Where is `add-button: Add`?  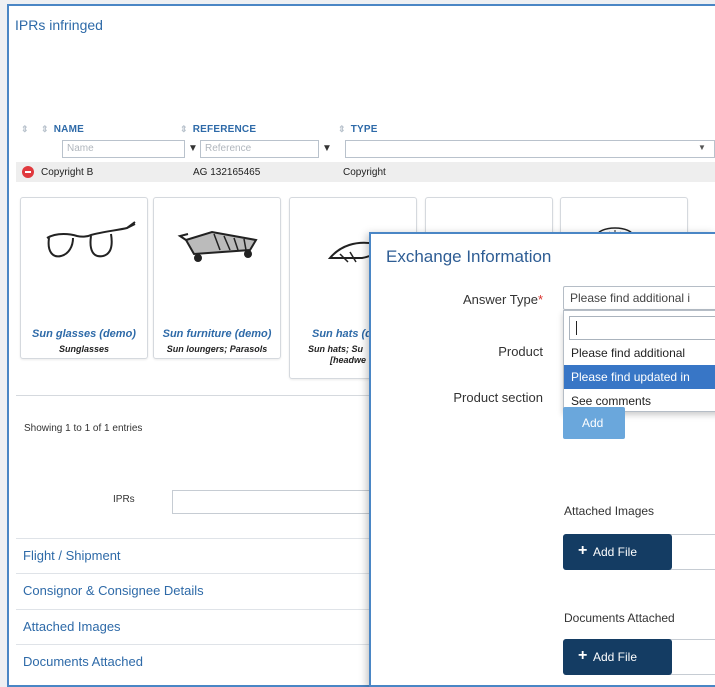
add-button: Add is located at coordinates (594, 423).